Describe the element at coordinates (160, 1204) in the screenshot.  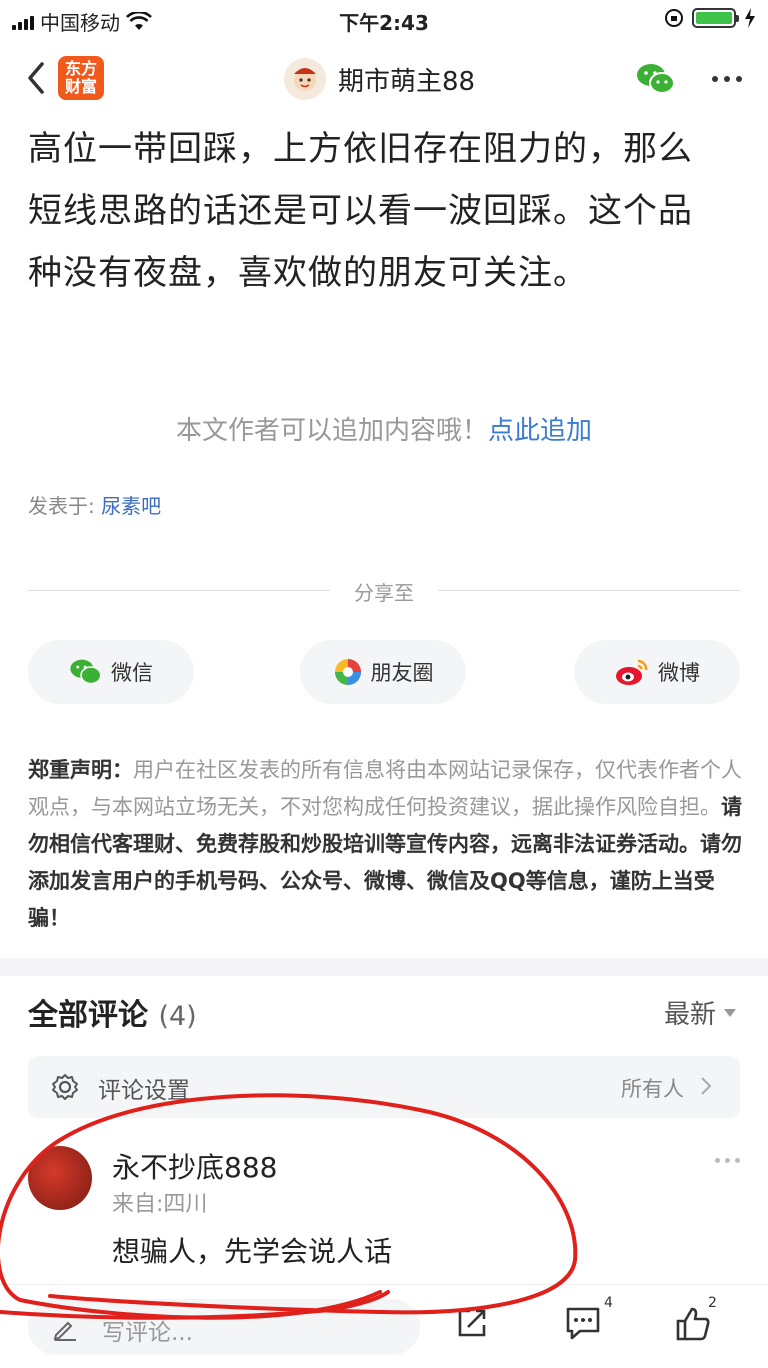
I see `commenter-location: 来自:四川` at that location.